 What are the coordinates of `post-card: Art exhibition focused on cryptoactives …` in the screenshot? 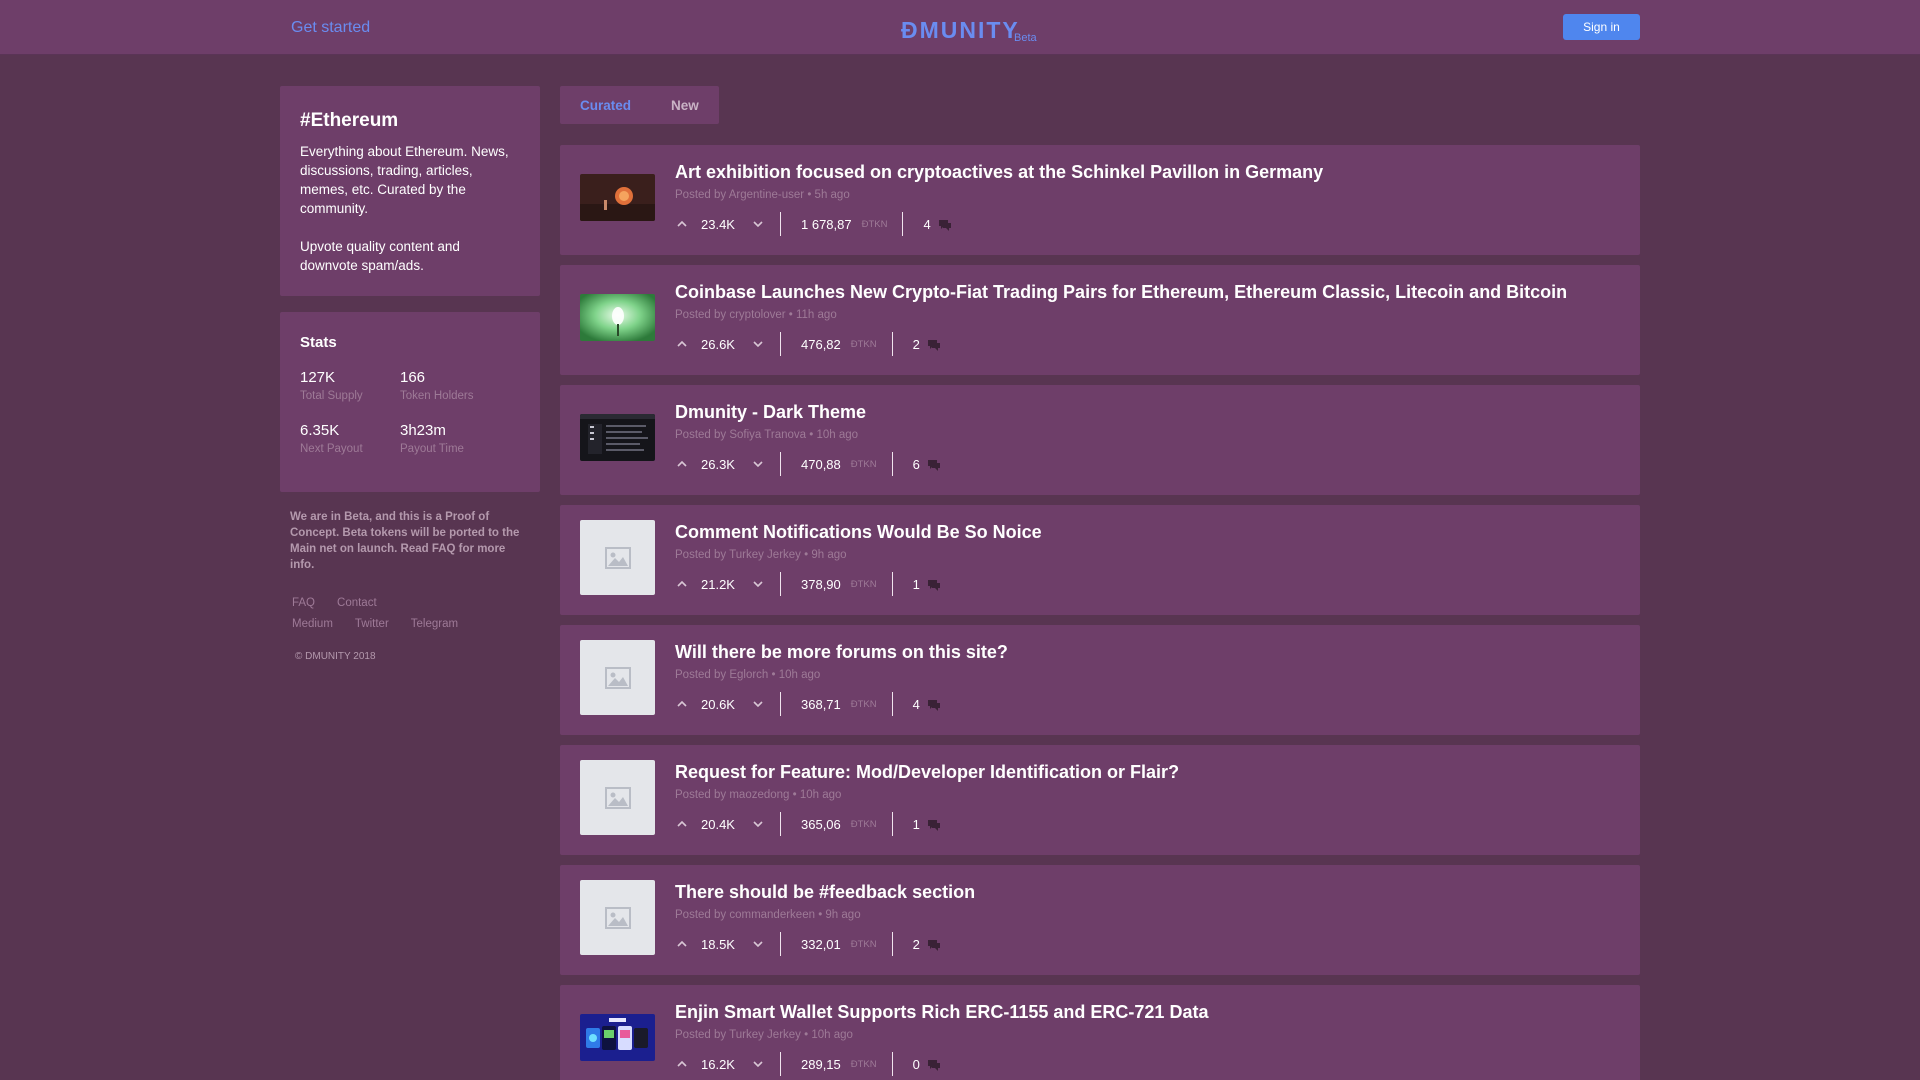 It's located at (1100, 200).